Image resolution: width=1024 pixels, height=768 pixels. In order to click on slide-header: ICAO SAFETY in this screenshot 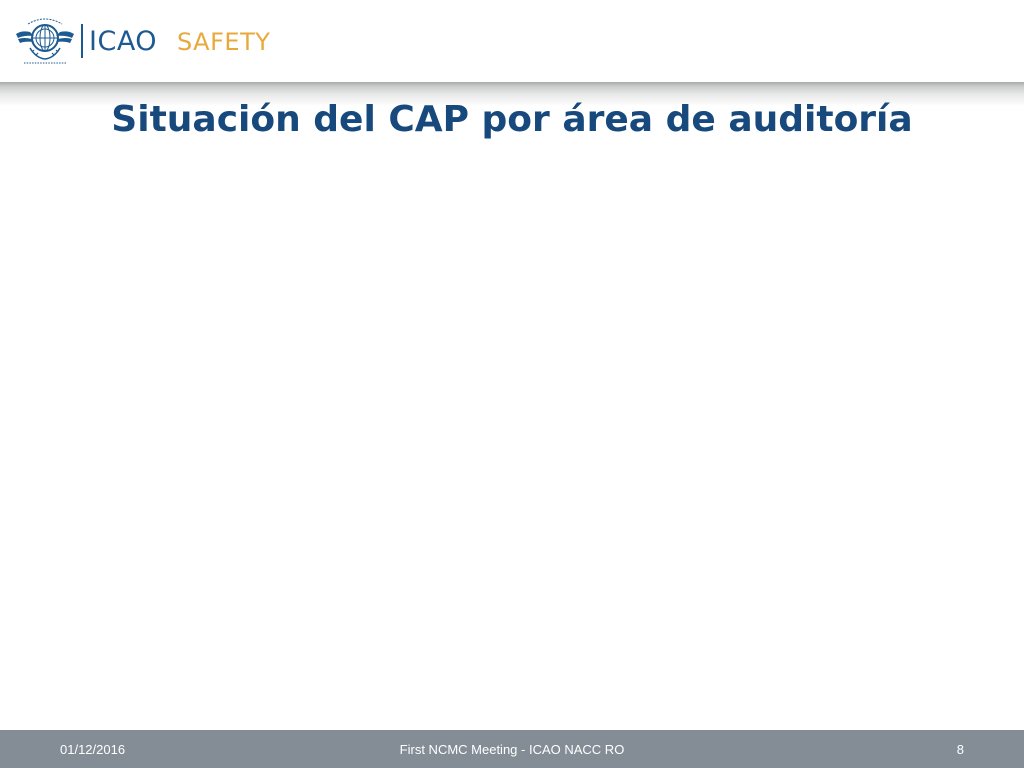, I will do `click(512, 42)`.